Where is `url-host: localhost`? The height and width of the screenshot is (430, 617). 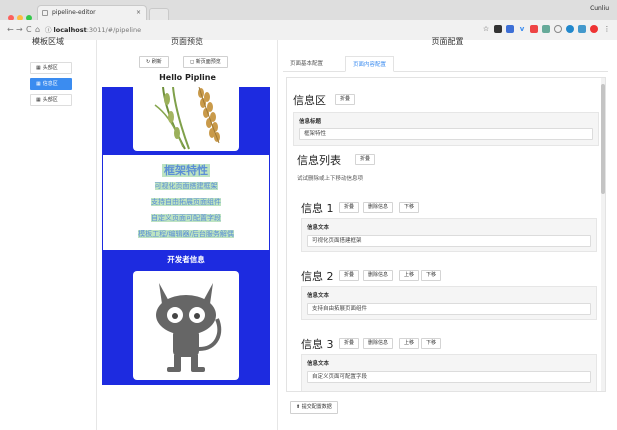
url-host: localhost is located at coordinates (70, 30).